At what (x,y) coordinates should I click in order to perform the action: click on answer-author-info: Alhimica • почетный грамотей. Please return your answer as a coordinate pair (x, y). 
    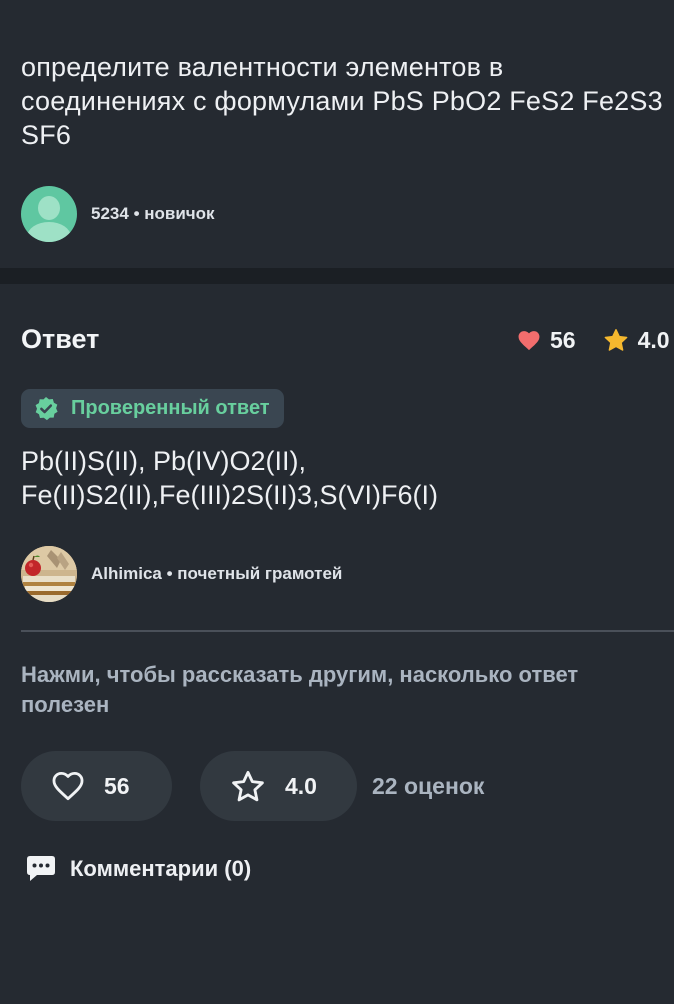
    Looking at the image, I should click on (216, 574).